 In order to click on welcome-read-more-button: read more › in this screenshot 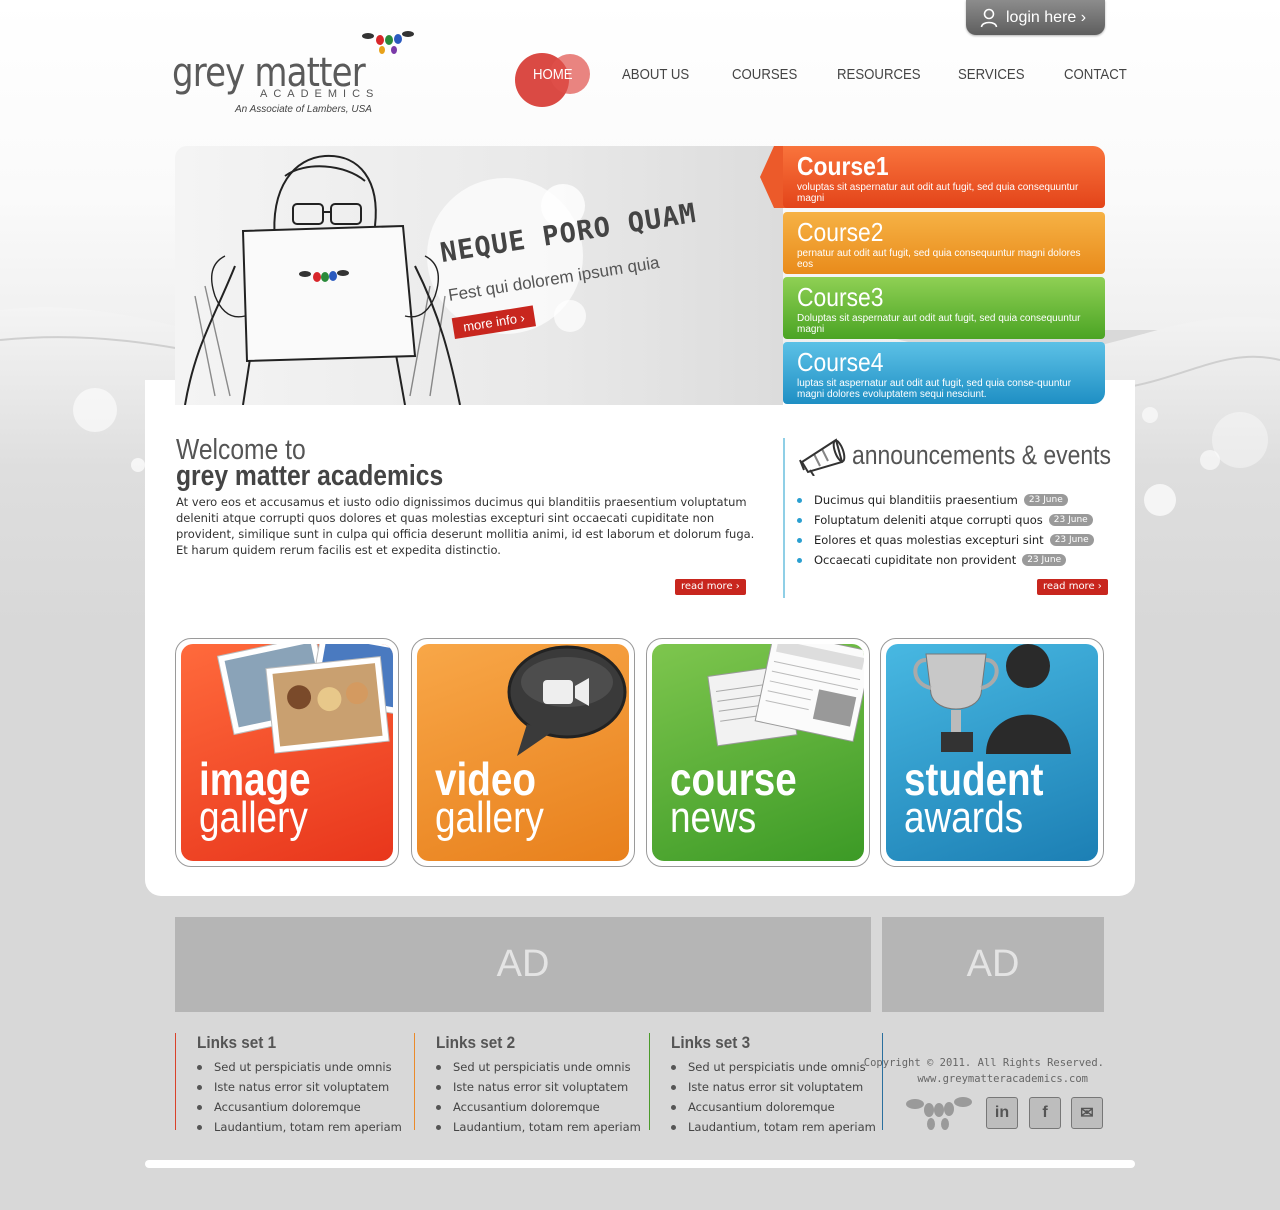, I will do `click(710, 587)`.